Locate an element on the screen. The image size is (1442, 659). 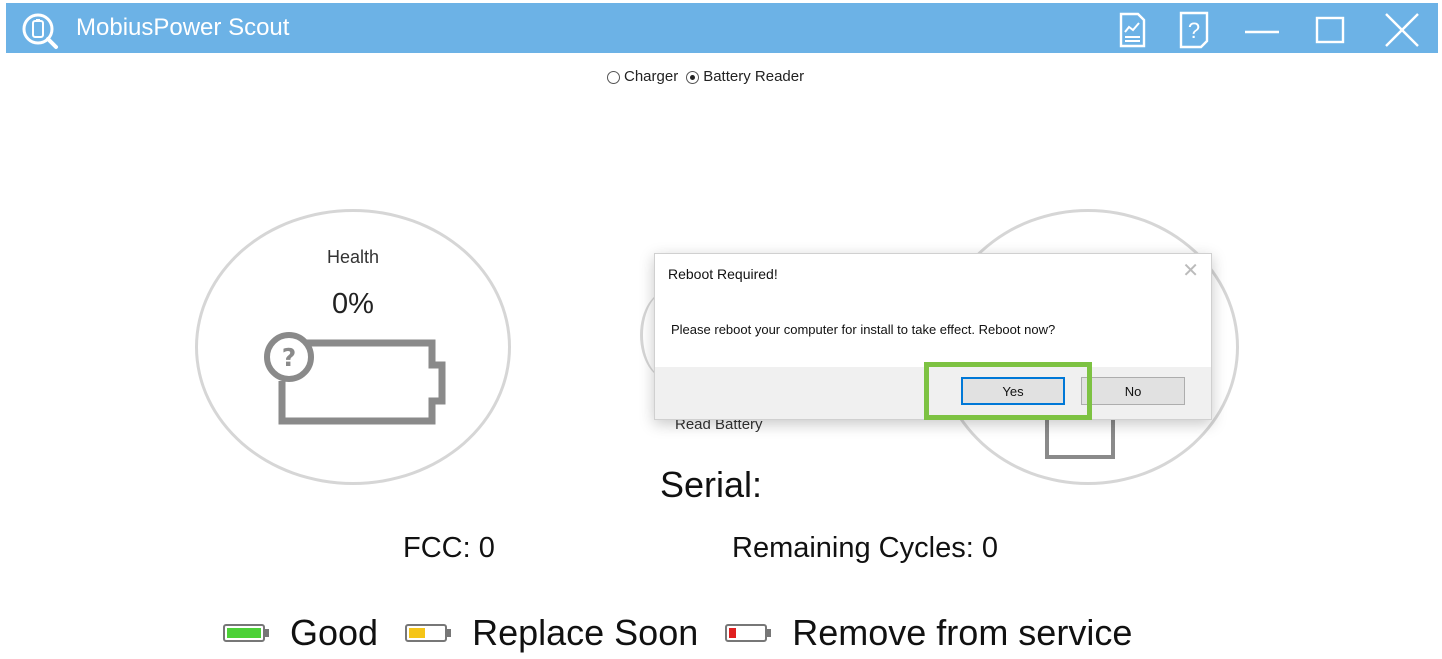
mode-selector: Charger Battery Reader is located at coordinates (705, 77).